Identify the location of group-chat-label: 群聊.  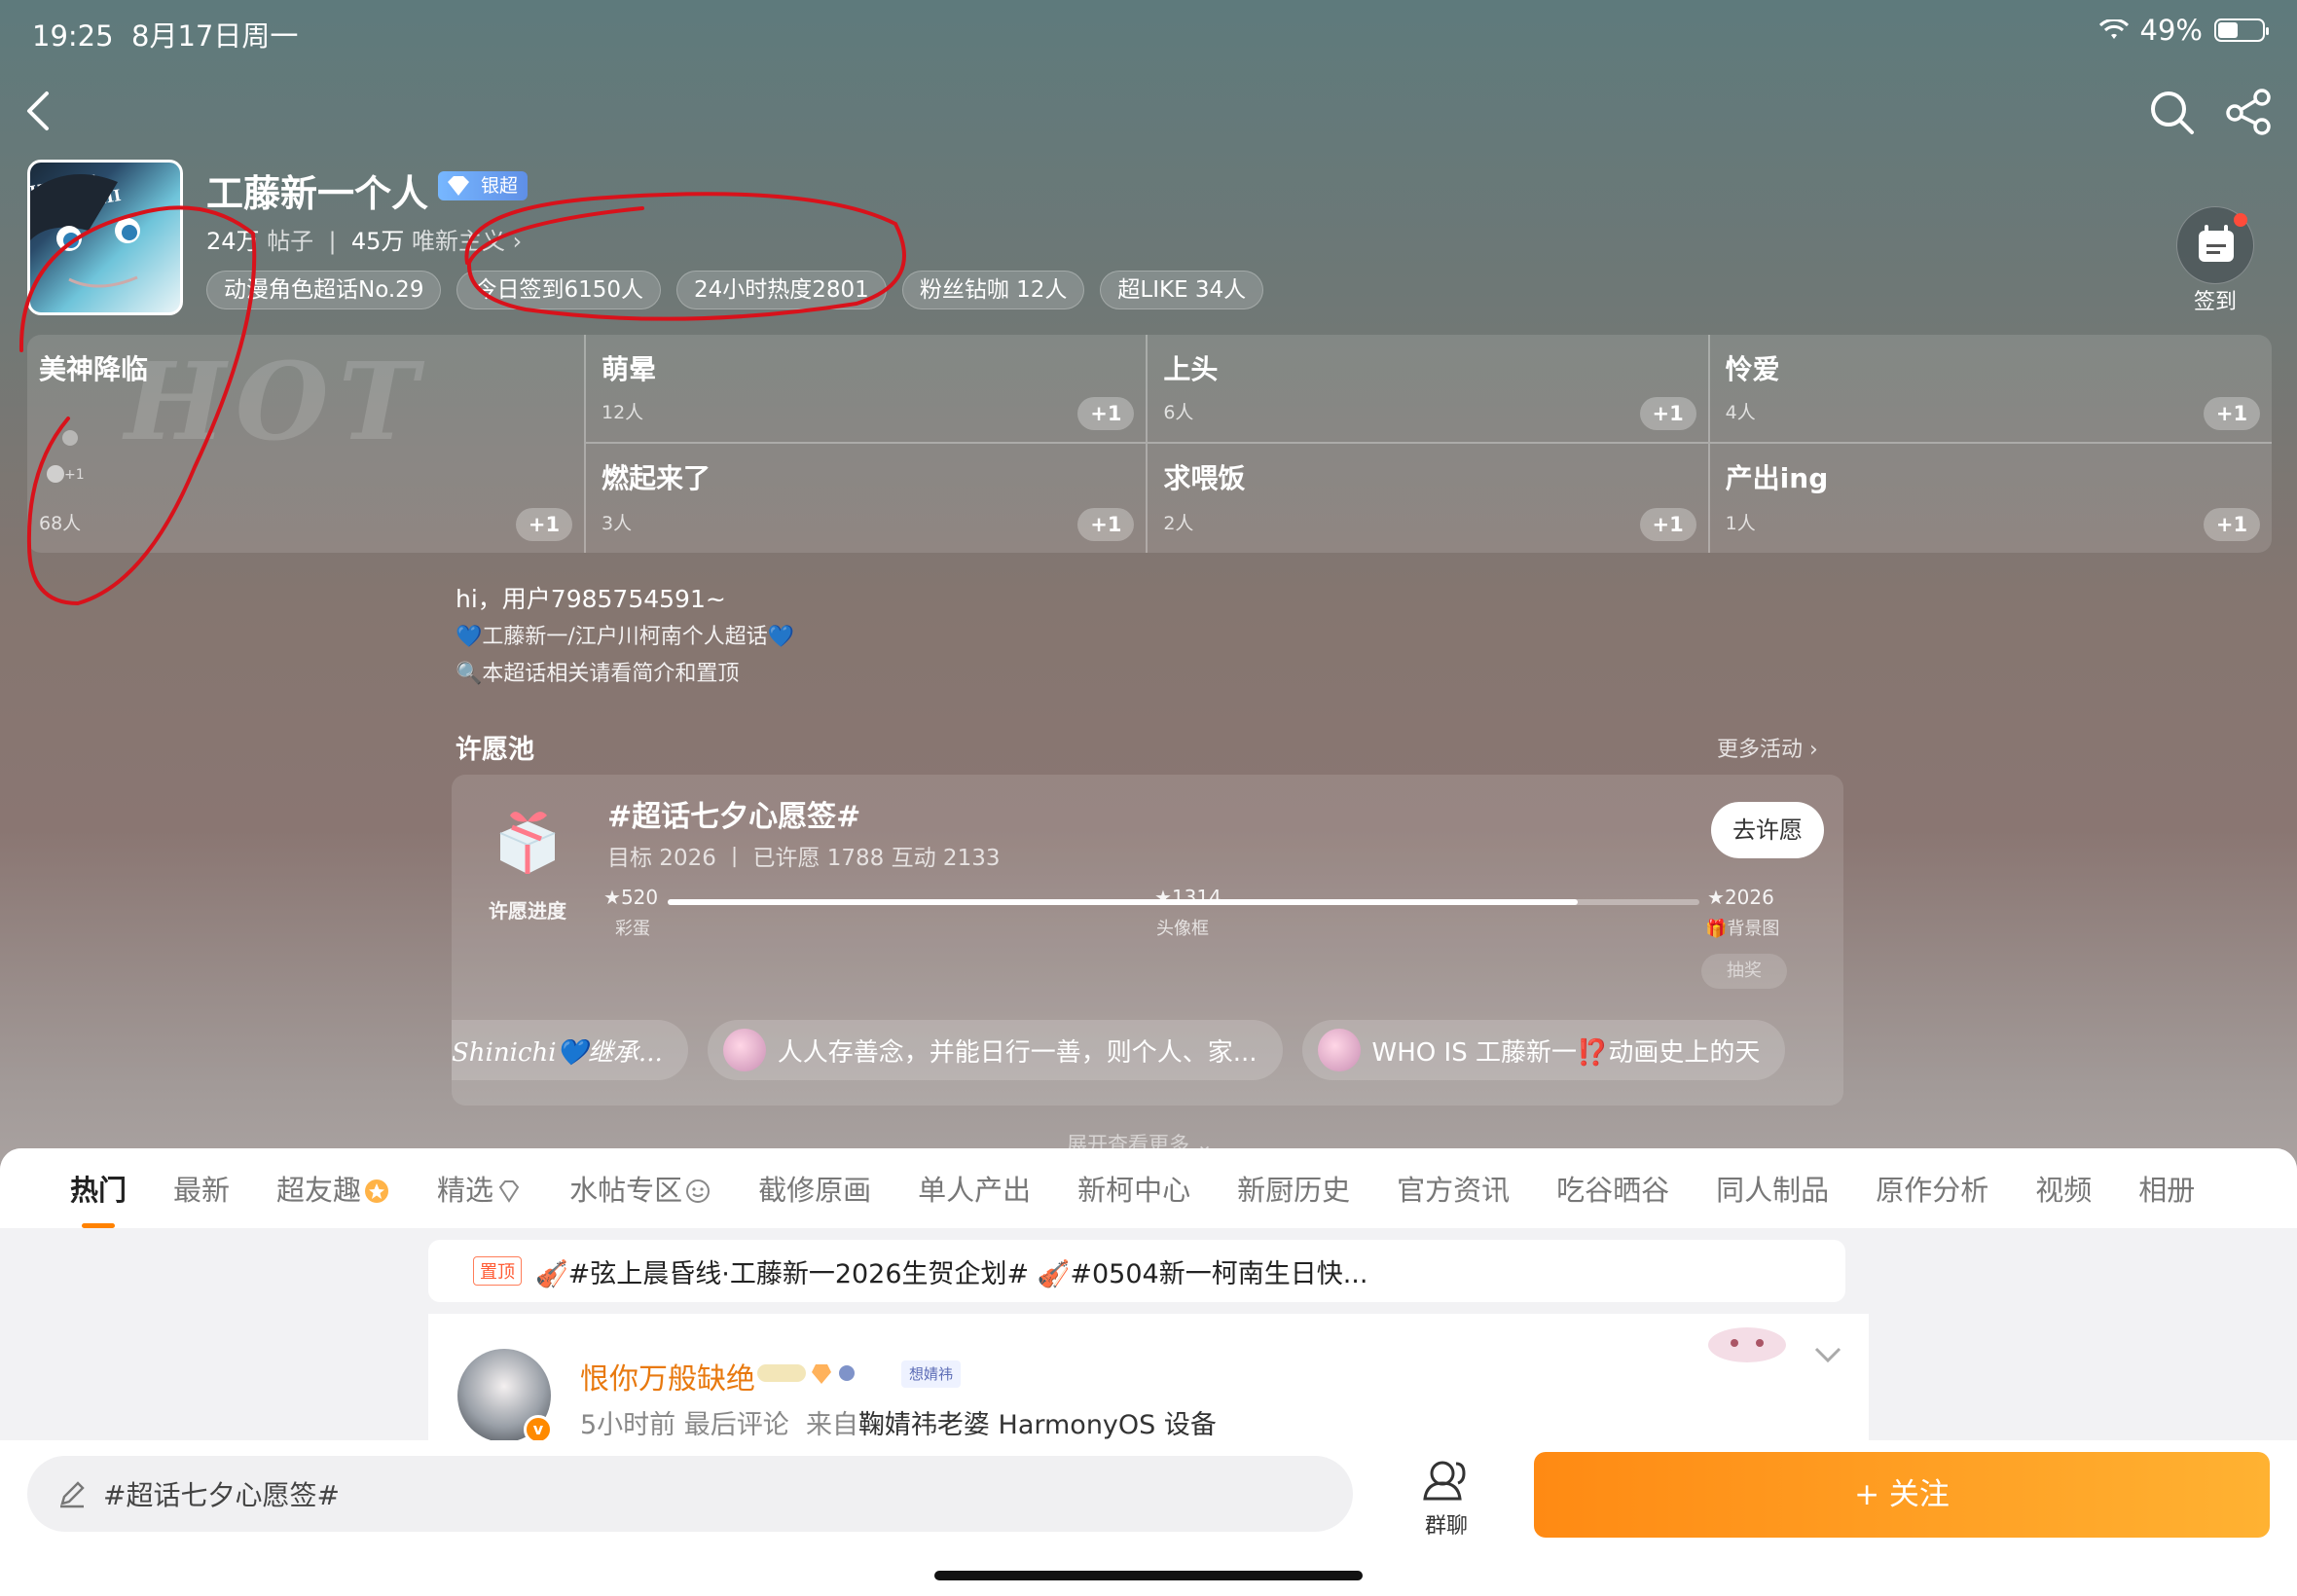
(1446, 1526).